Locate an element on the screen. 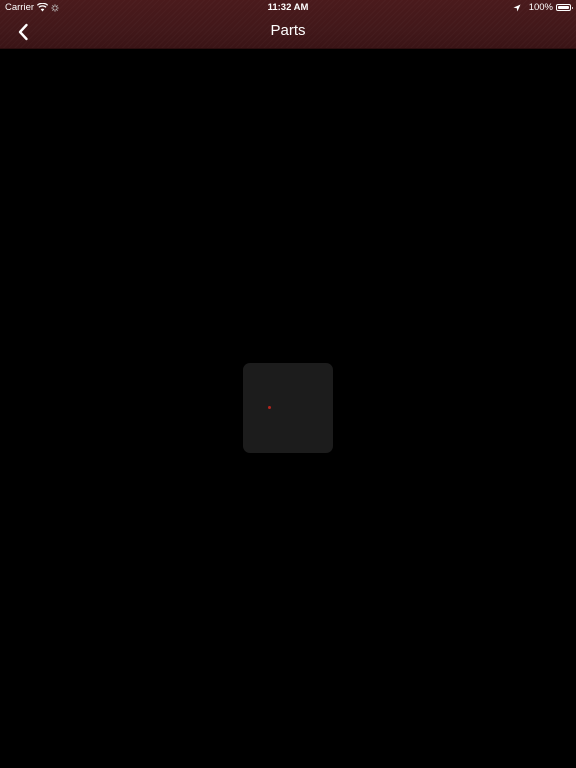 This screenshot has width=576, height=768. battery-icon is located at coordinates (564, 7).